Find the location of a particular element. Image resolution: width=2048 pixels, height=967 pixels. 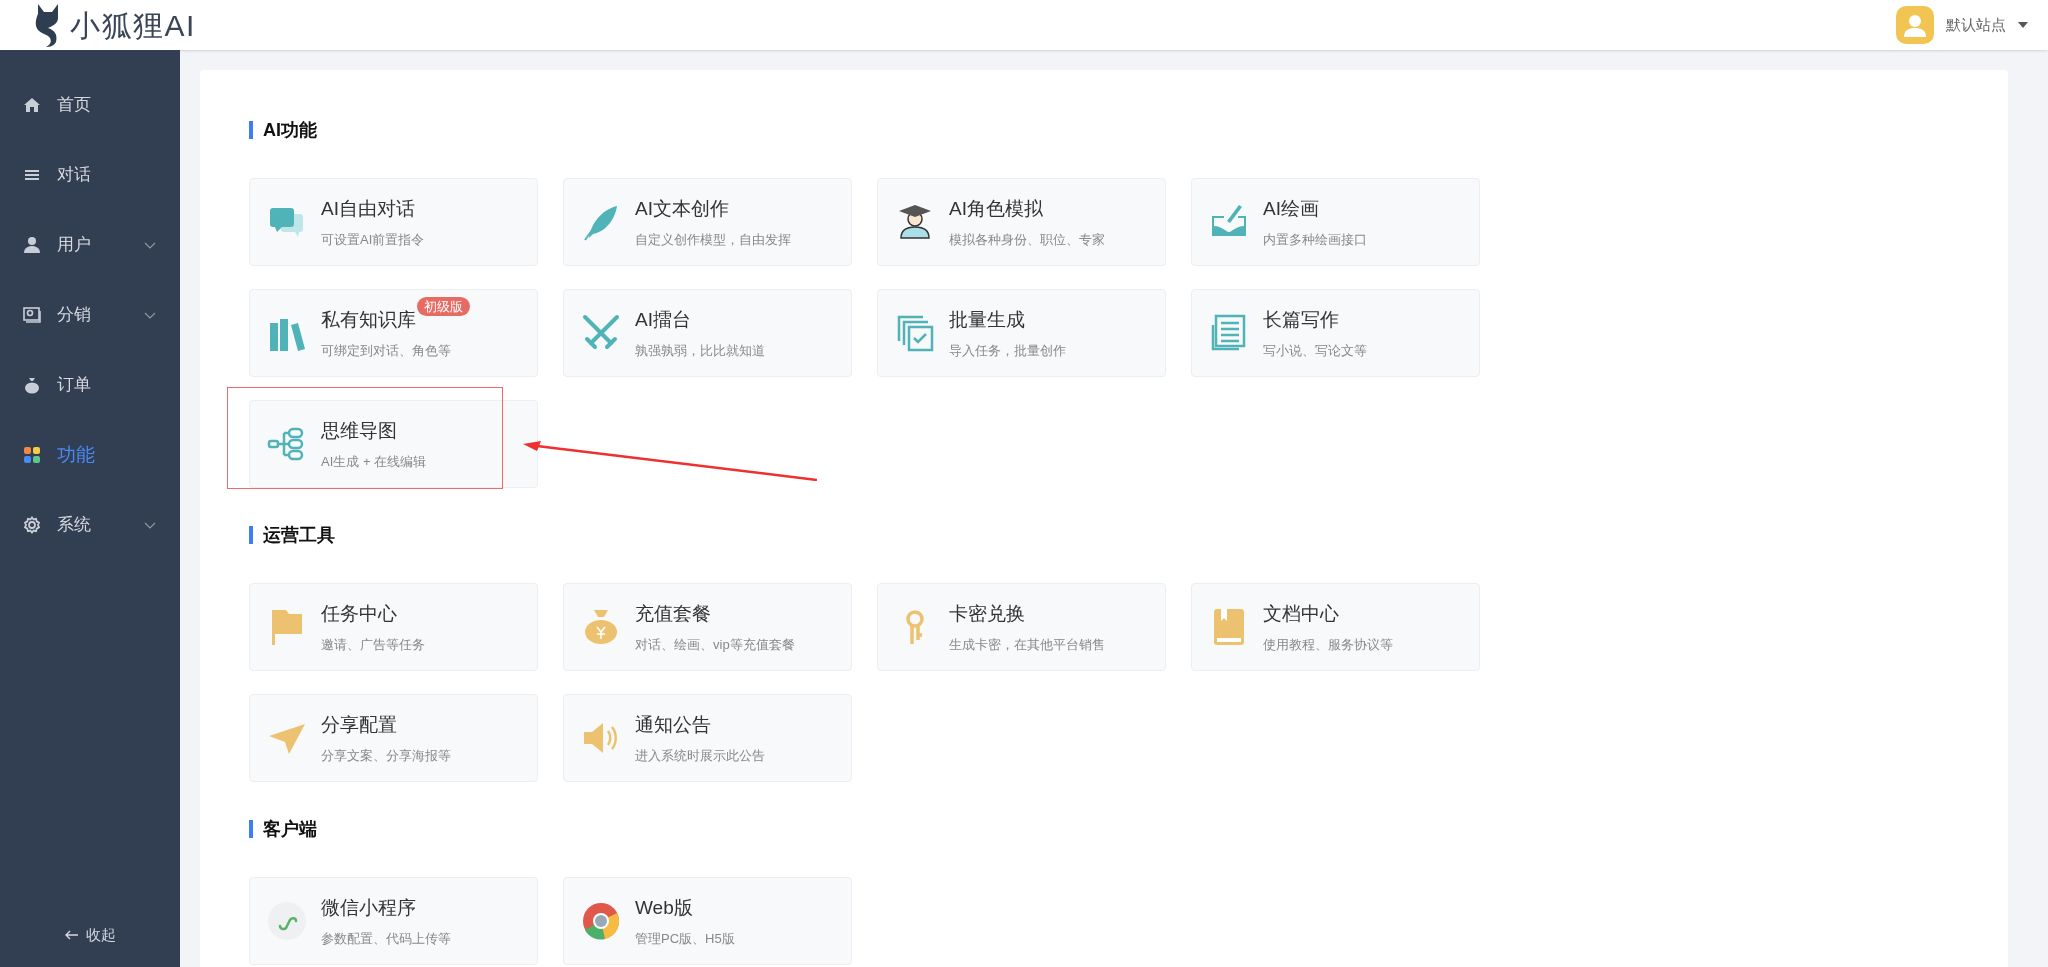

card-title: 卡密兑换 is located at coordinates (987, 613).